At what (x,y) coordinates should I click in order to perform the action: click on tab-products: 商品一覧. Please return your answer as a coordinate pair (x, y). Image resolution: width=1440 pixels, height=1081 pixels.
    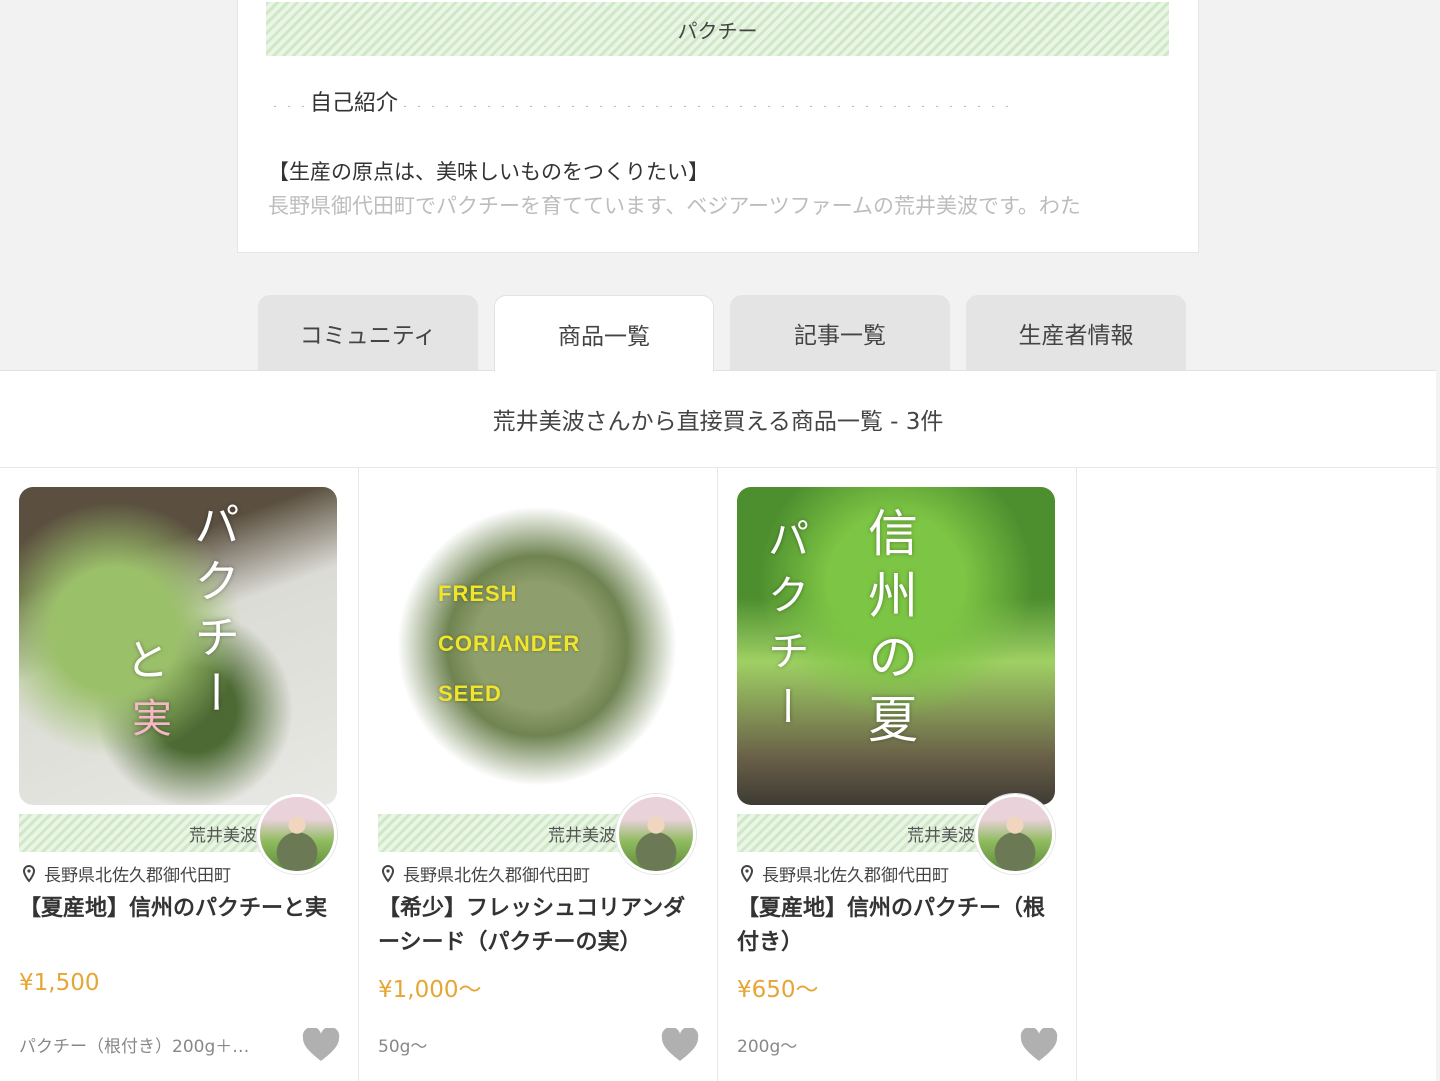
    Looking at the image, I should click on (604, 333).